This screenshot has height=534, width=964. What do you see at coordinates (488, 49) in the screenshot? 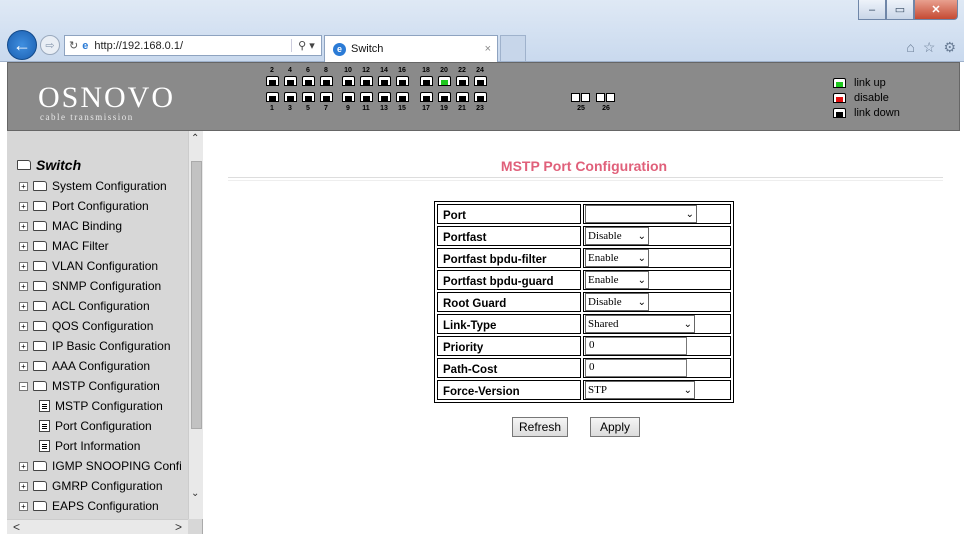
I see `close-tab-icon: ×` at bounding box center [488, 49].